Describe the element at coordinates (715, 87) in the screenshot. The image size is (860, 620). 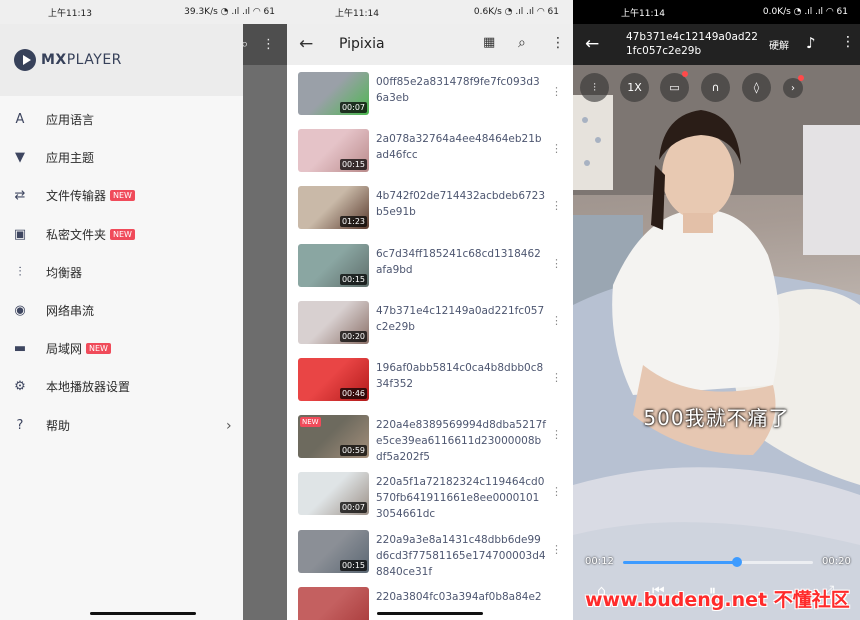
I see `background-play-headphones-button: ∩` at that location.